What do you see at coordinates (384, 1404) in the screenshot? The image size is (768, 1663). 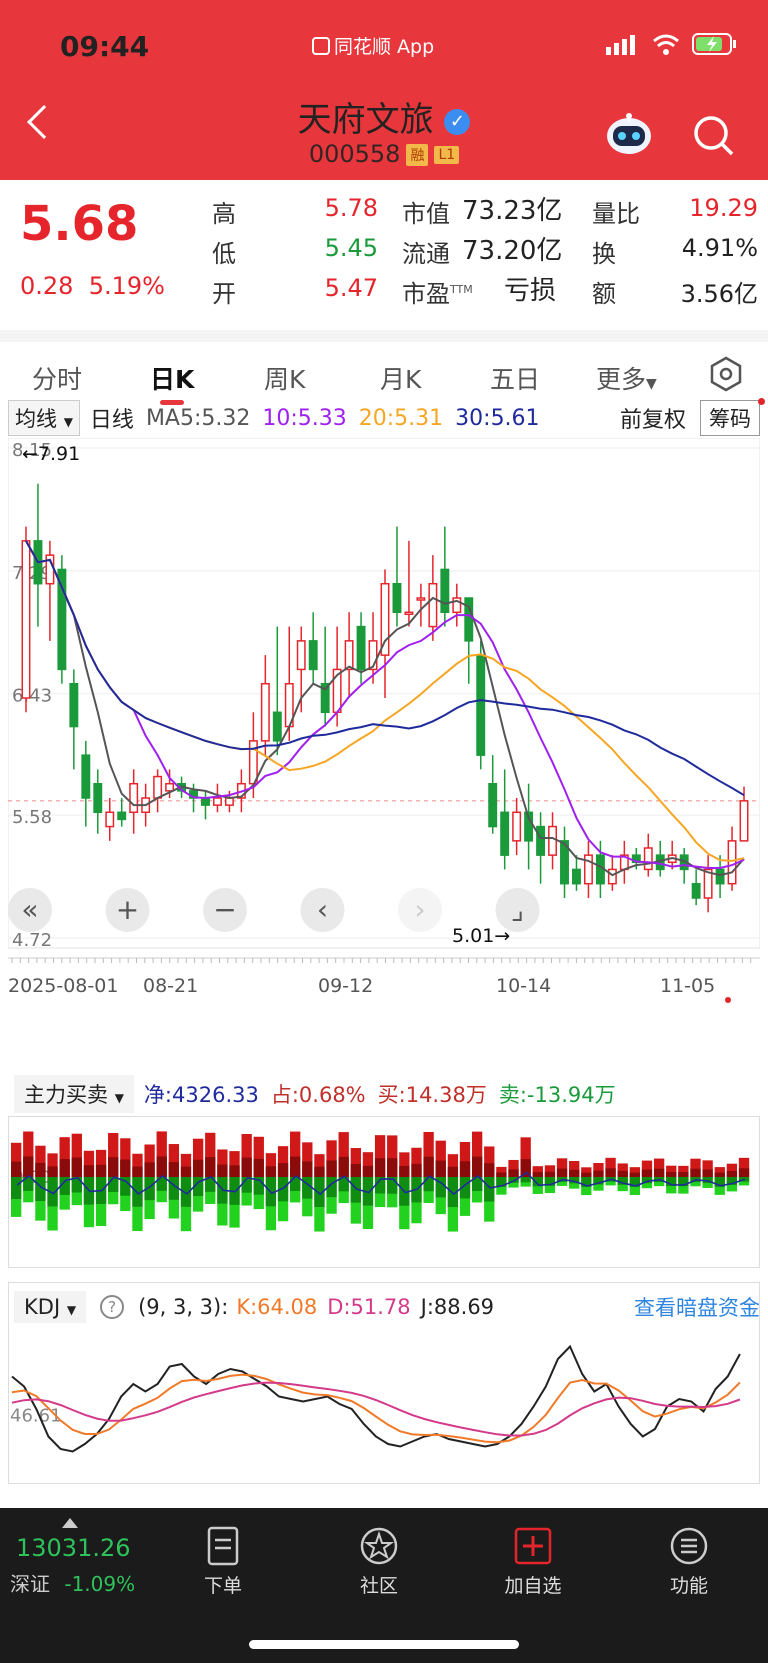 I see `kdj-chart: 46.61` at bounding box center [384, 1404].